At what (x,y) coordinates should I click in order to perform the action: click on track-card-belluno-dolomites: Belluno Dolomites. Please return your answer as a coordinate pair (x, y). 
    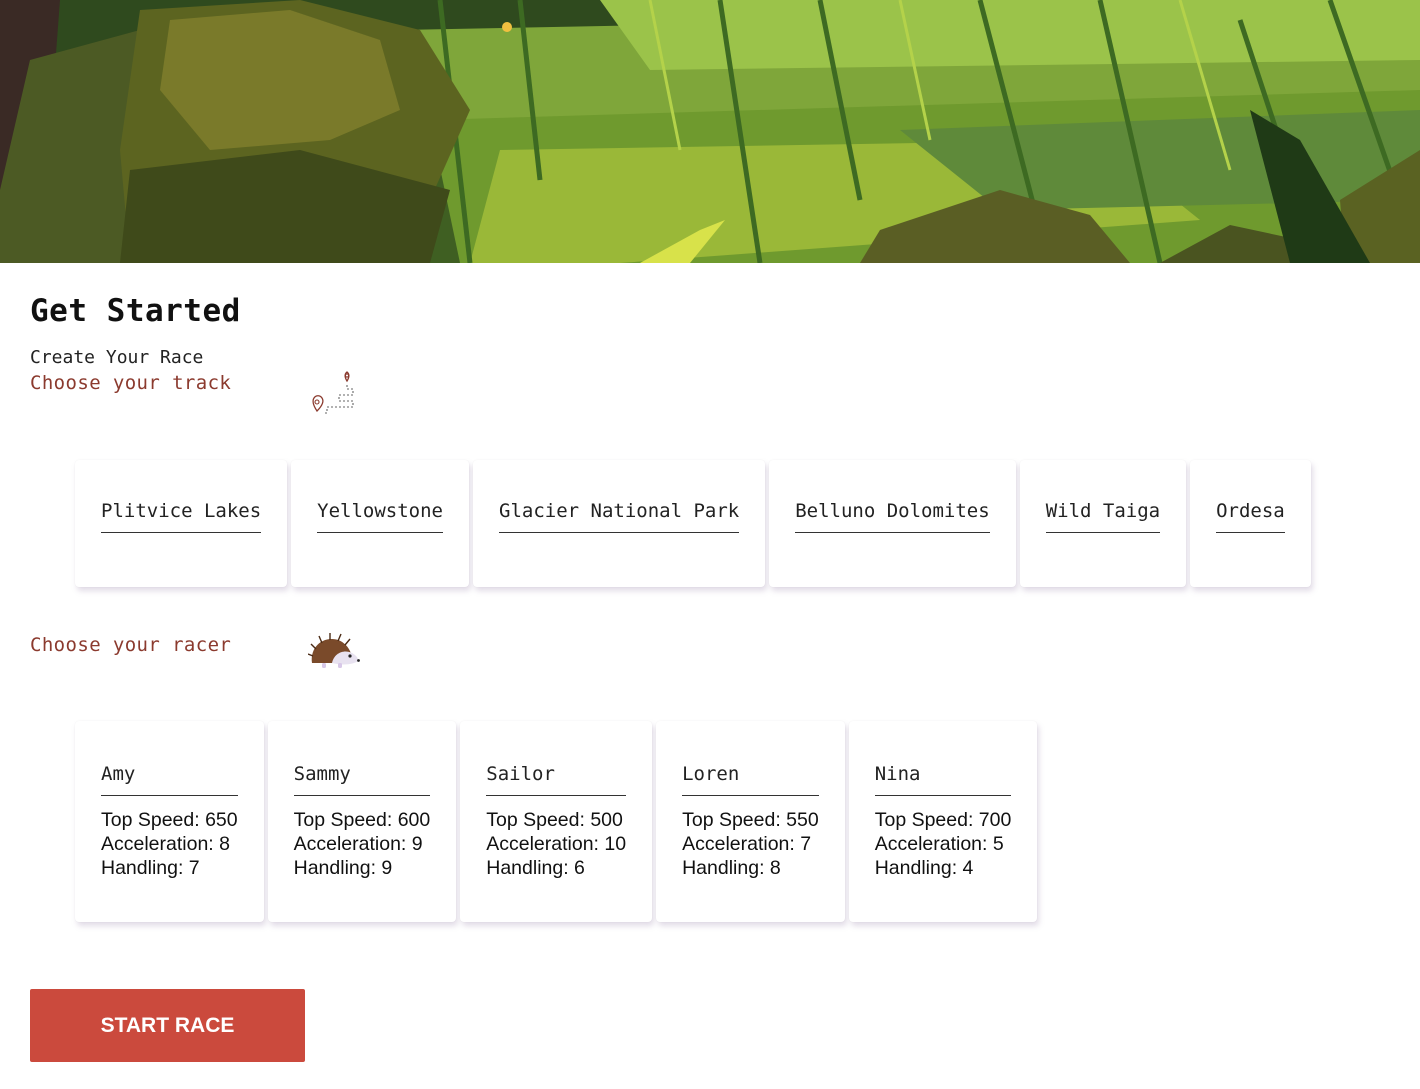
    Looking at the image, I should click on (892, 523).